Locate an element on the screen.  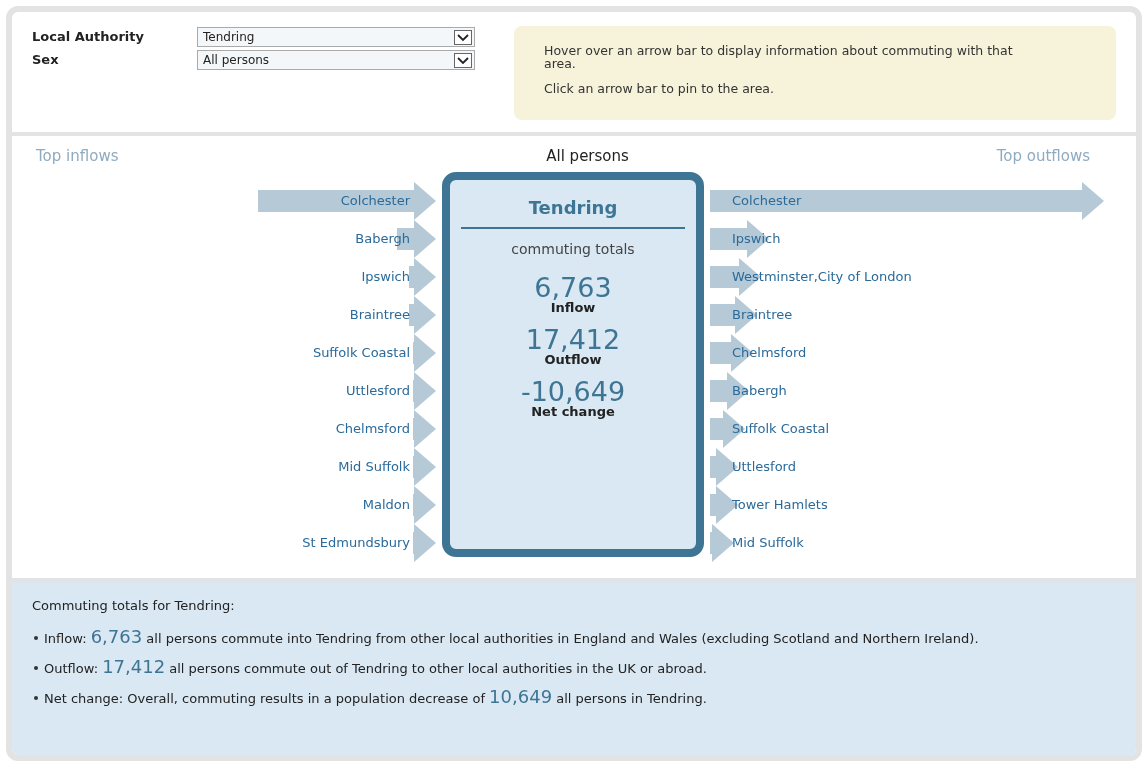
info-text: Hover over an arrow bar to display information about commuting with that area. is located at coordinates (779, 57).